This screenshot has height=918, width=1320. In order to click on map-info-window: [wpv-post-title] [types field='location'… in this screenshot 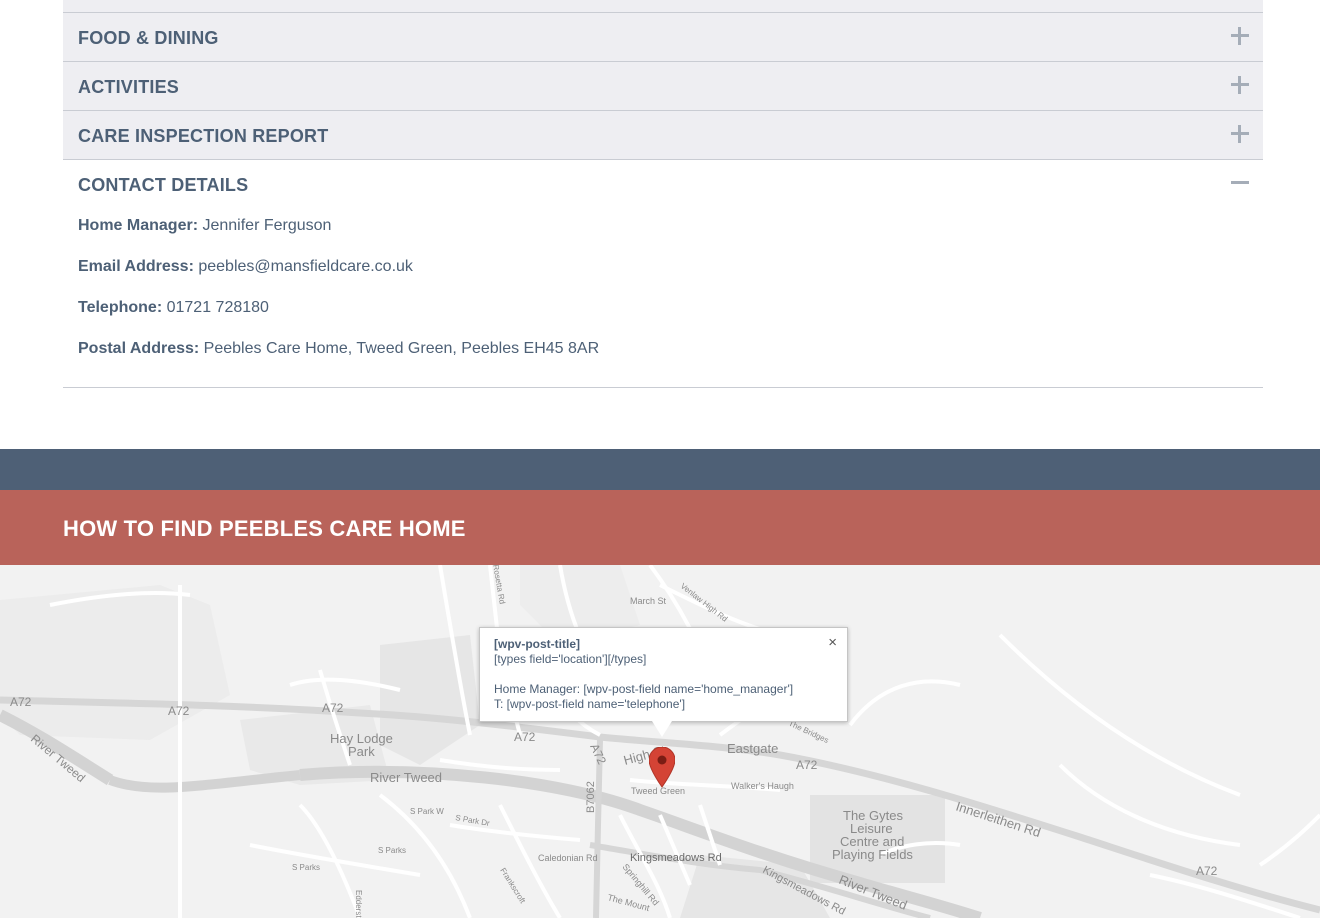, I will do `click(663, 674)`.